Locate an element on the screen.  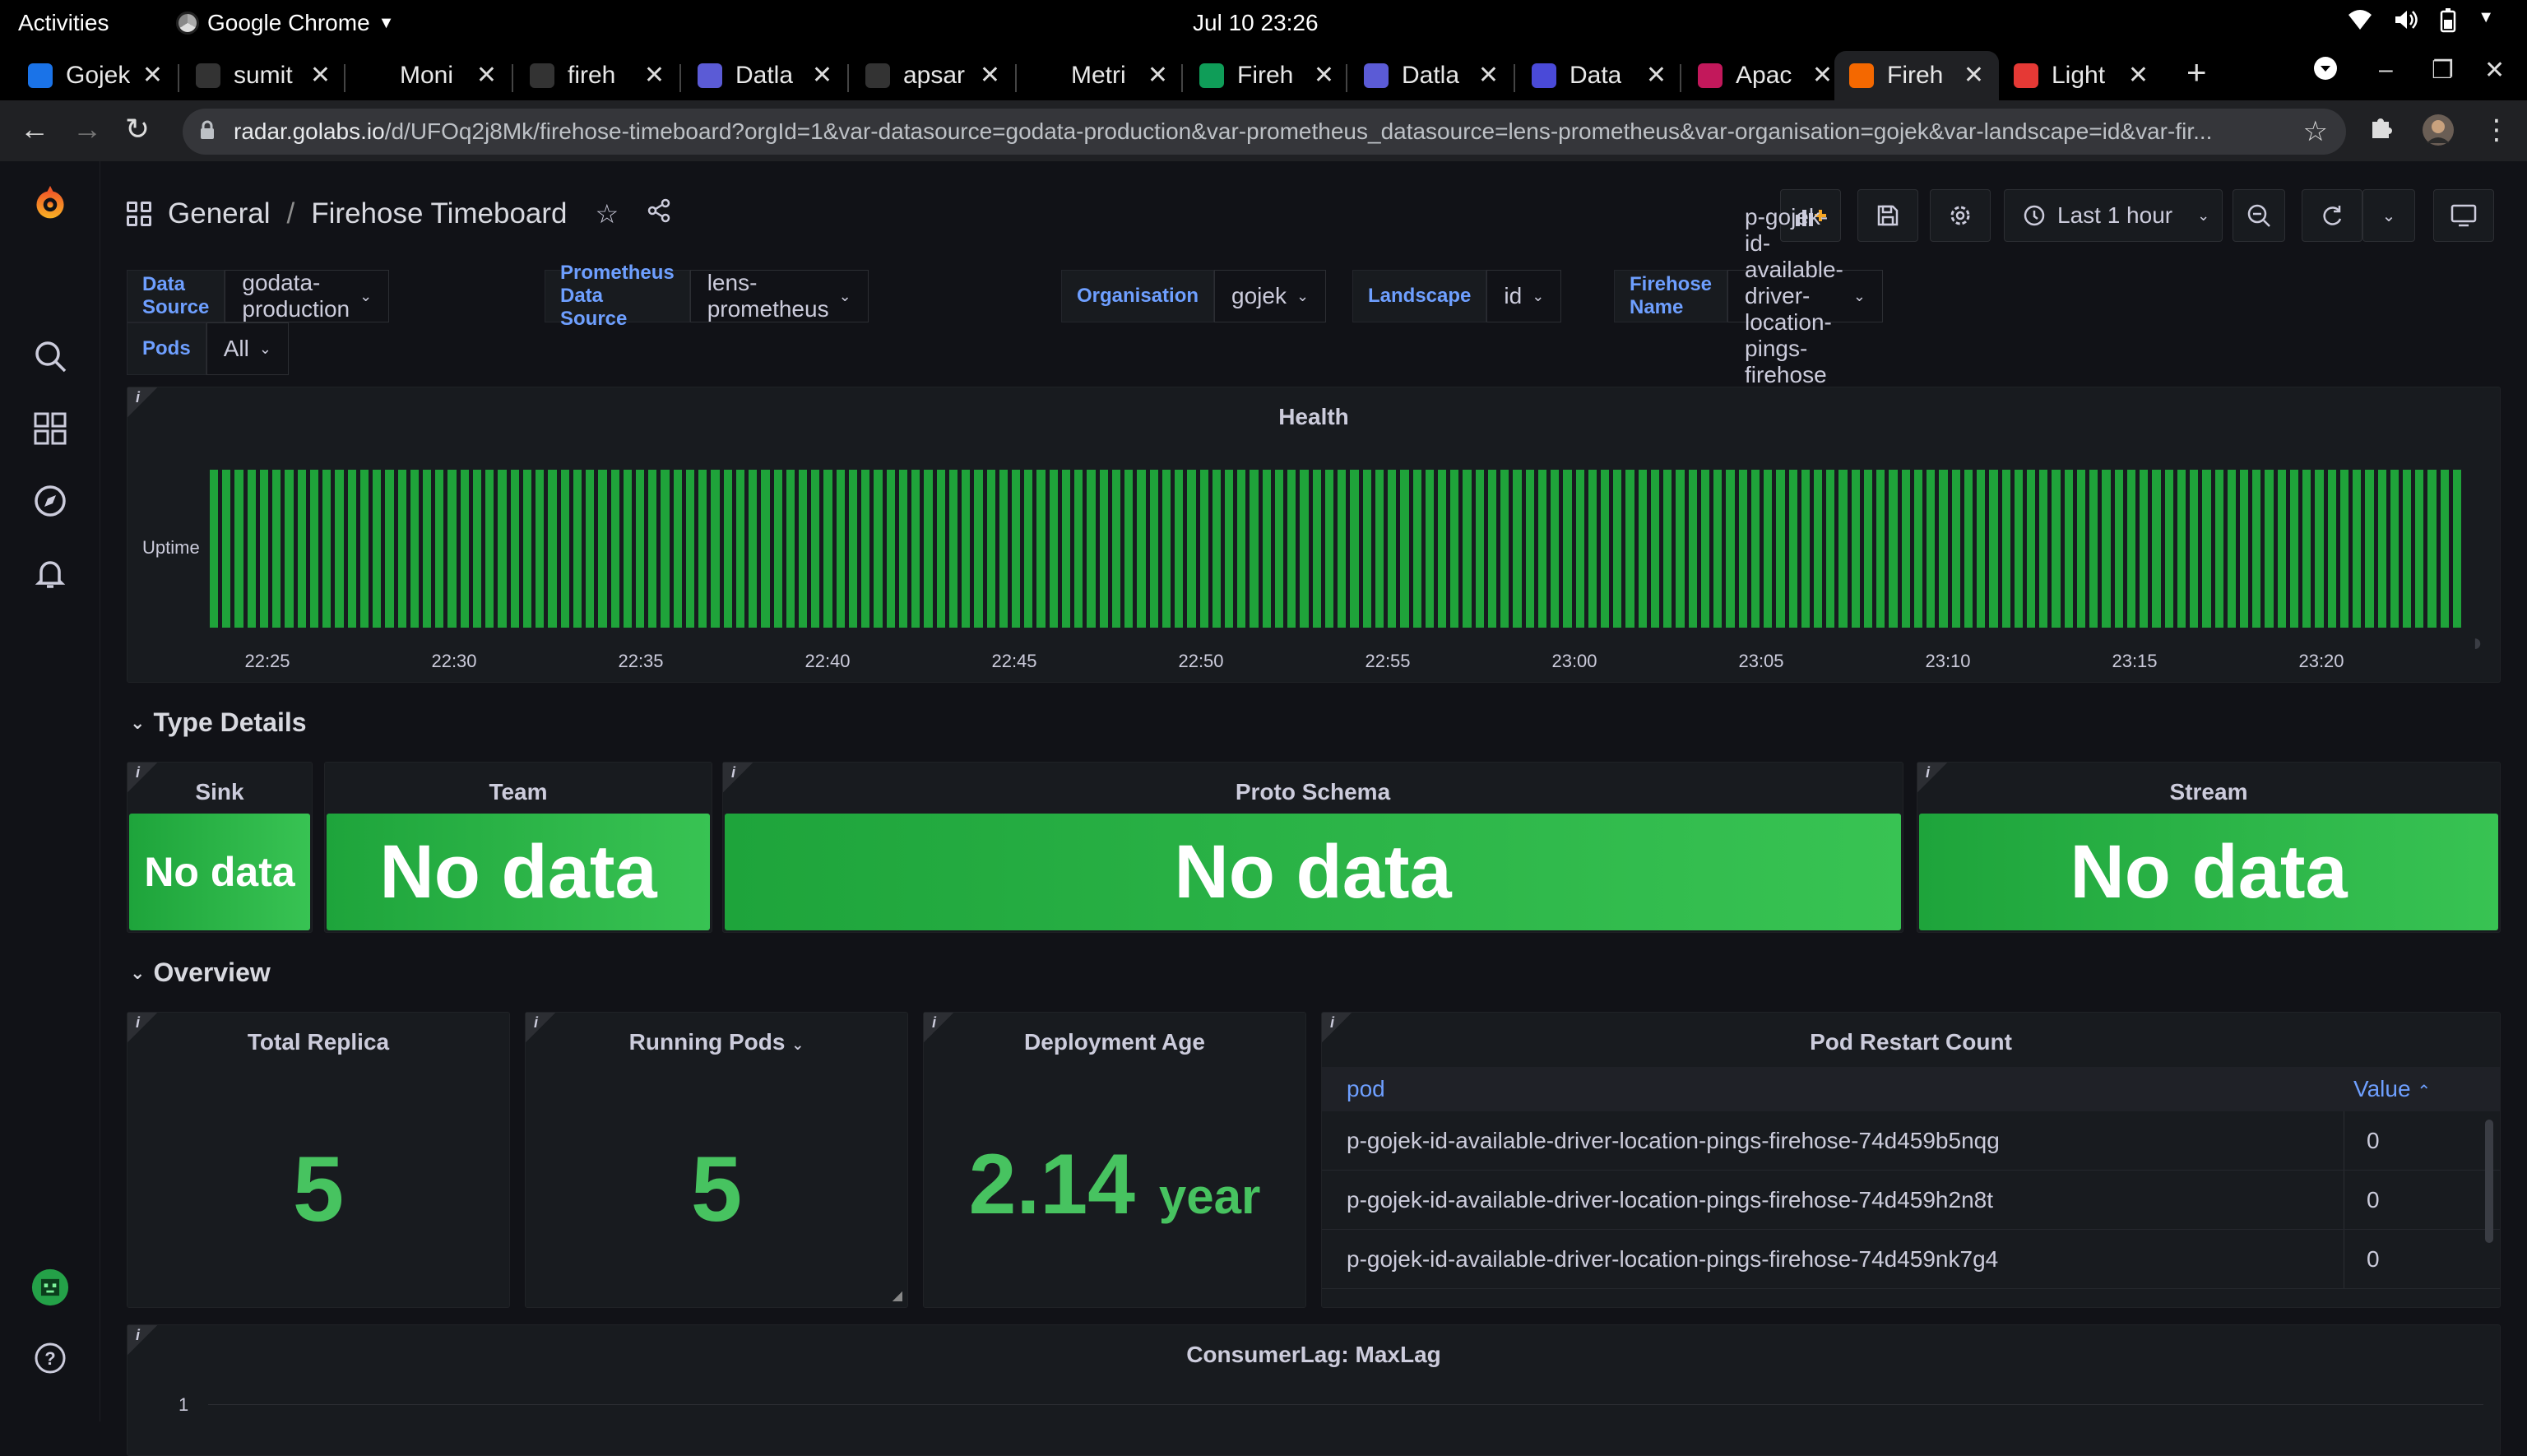
user-avatar is located at coordinates (50, 1287).